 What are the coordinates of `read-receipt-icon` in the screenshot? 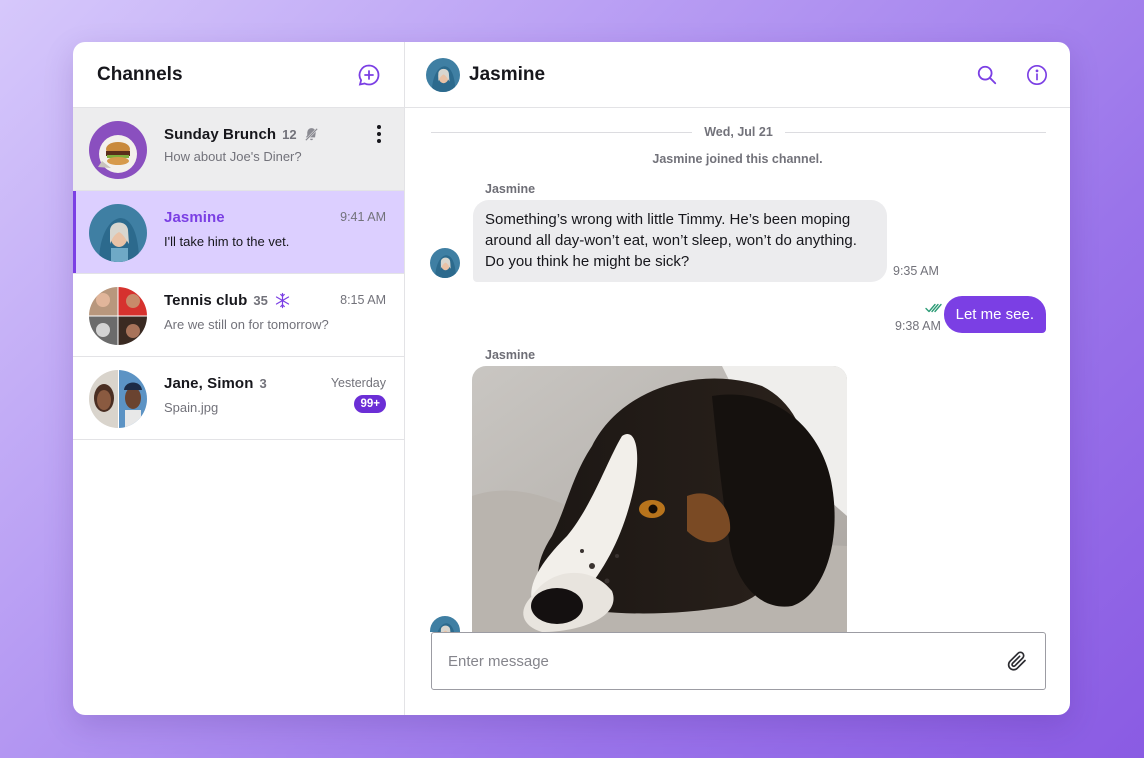 It's located at (933, 308).